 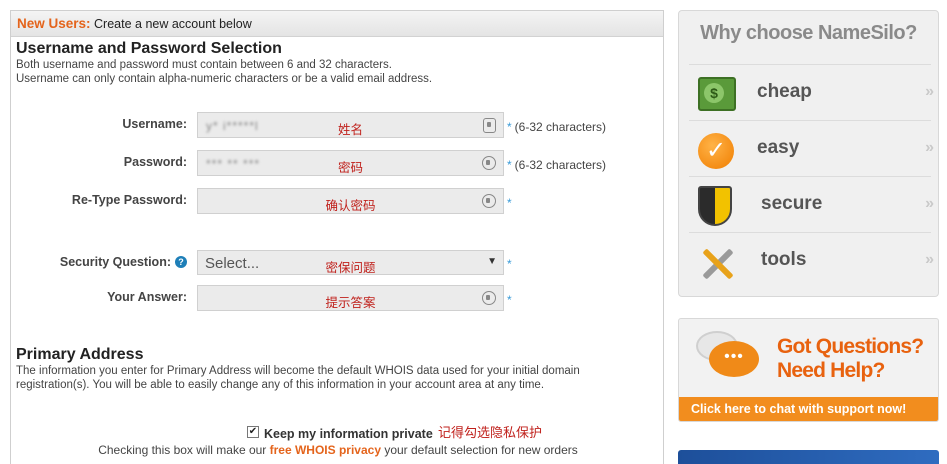 What do you see at coordinates (54, 23) in the screenshot?
I see `header-highlight: New Users:` at bounding box center [54, 23].